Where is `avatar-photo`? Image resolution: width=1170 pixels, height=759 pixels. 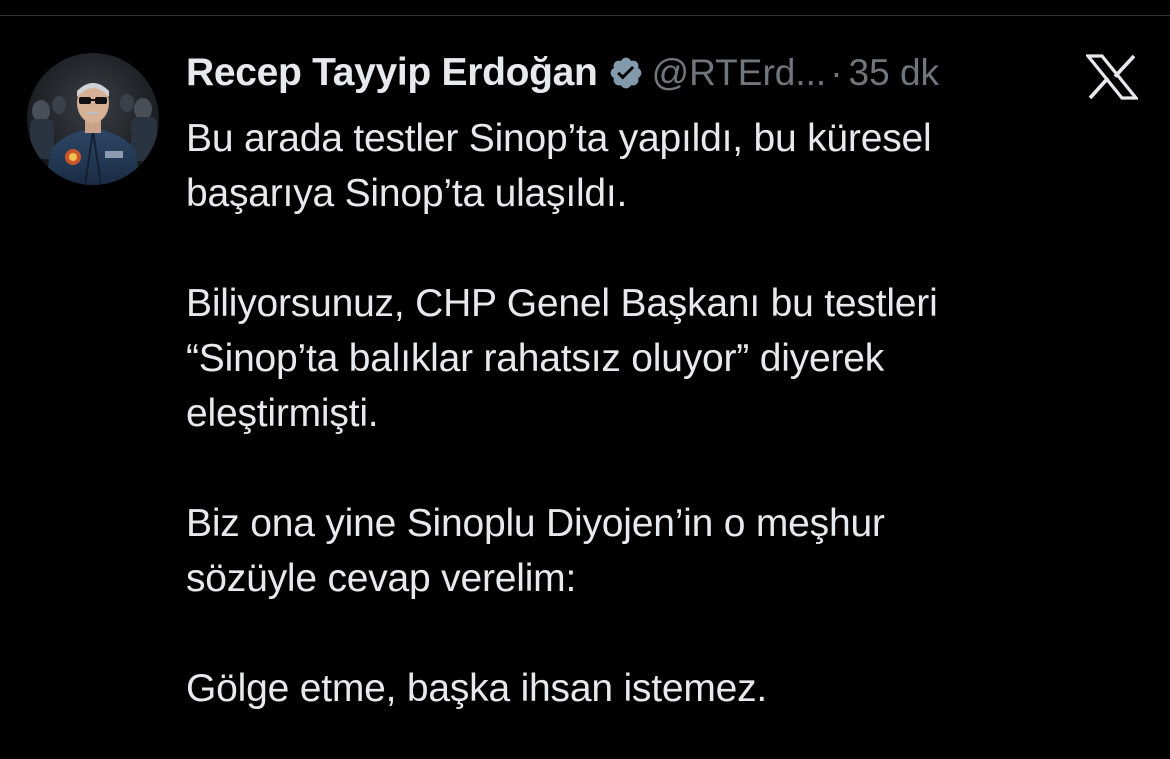 avatar-photo is located at coordinates (93, 119).